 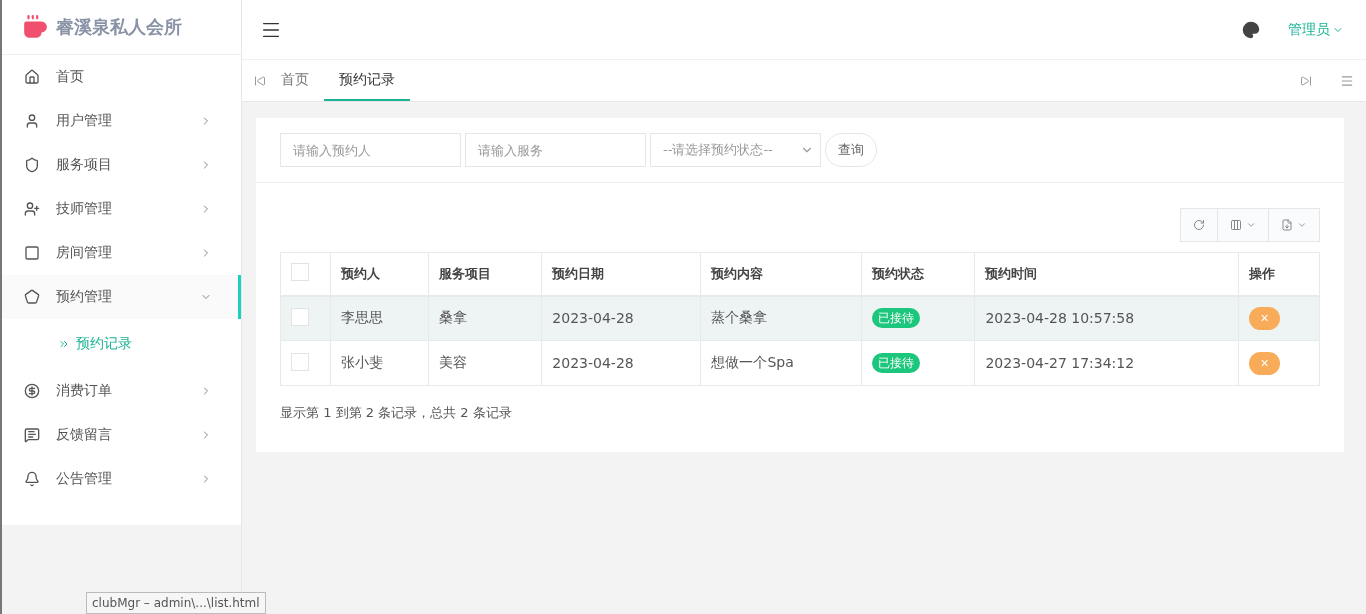 What do you see at coordinates (119, 27) in the screenshot?
I see `brand-title: 睿溪泉私人会所` at bounding box center [119, 27].